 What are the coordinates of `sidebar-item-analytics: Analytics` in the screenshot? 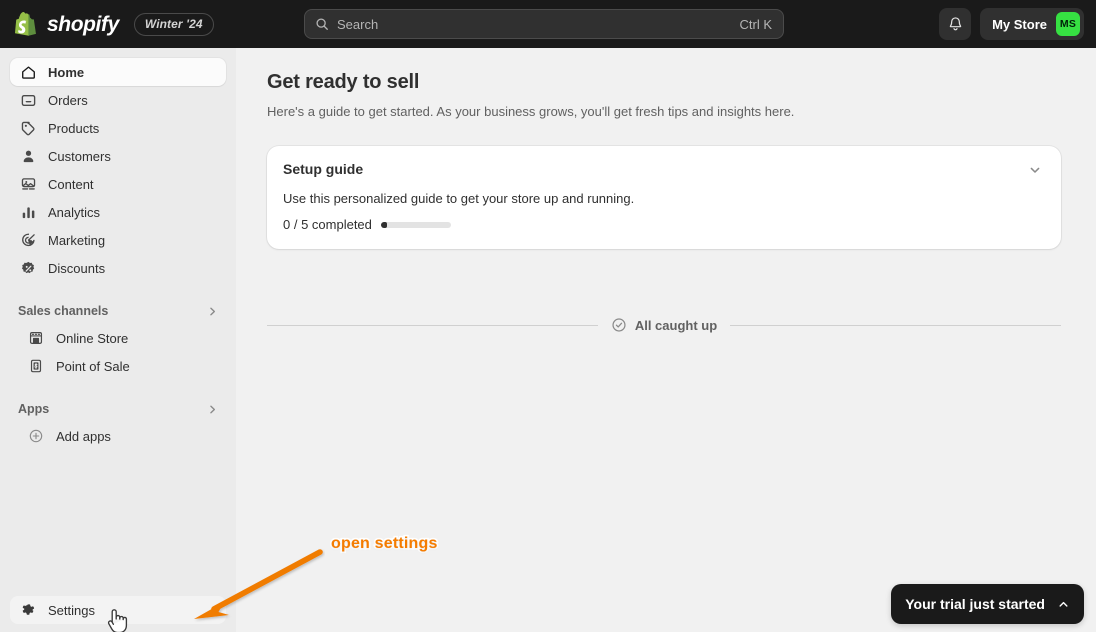 It's located at (118, 212).